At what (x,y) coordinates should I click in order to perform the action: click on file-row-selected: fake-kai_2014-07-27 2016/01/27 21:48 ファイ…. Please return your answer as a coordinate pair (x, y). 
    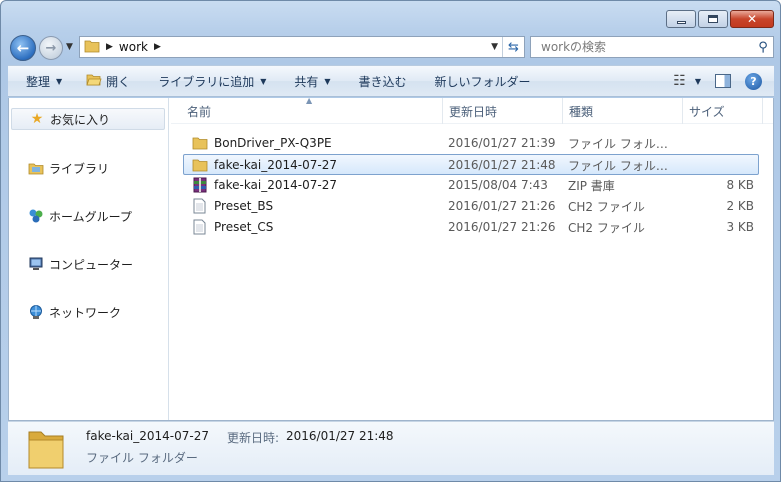
    Looking at the image, I should click on (471, 164).